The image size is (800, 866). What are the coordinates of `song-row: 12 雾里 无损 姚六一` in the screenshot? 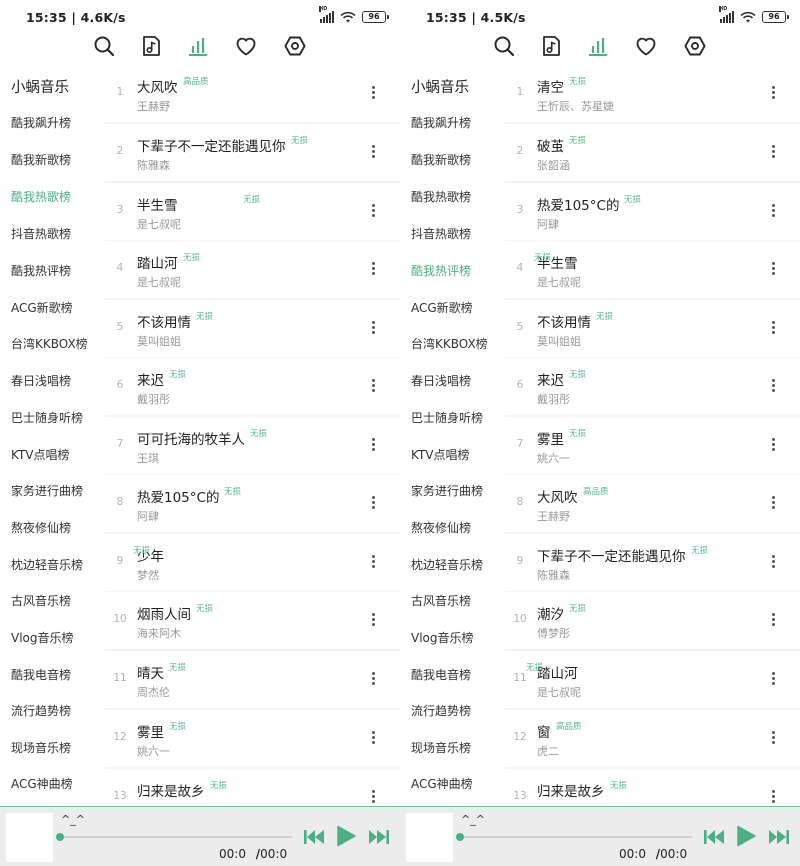 It's located at (252, 738).